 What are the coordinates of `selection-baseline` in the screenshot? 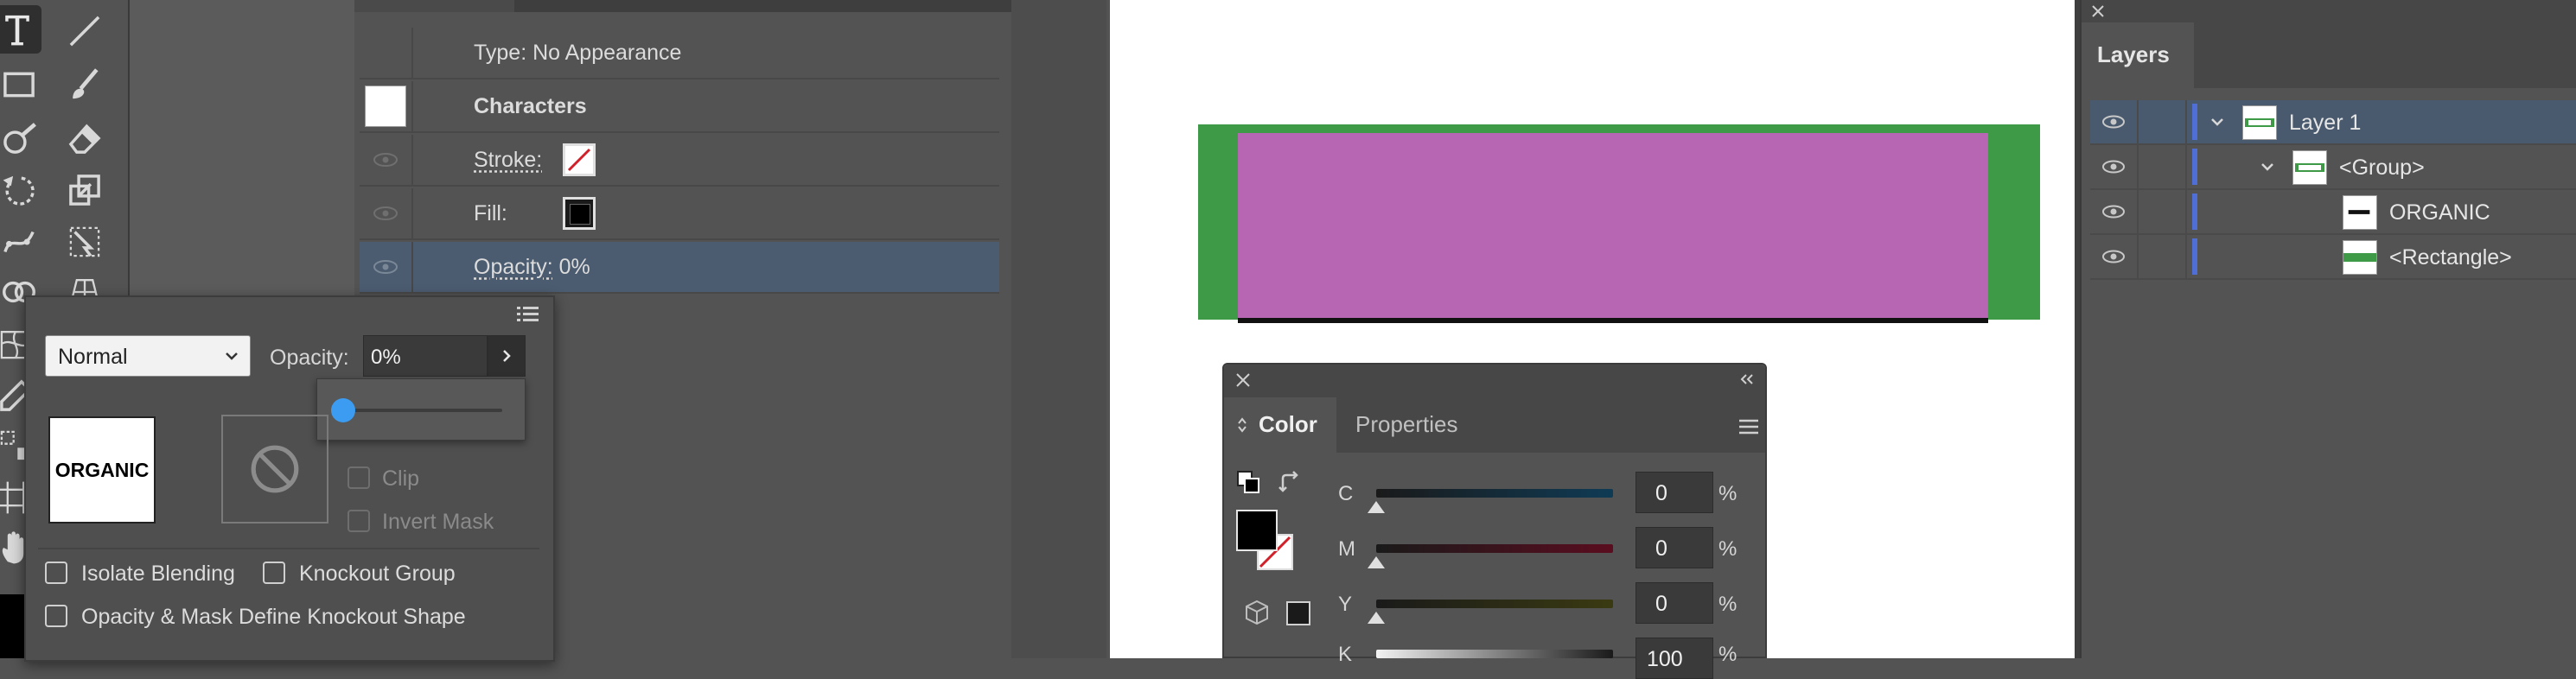 It's located at (1613, 320).